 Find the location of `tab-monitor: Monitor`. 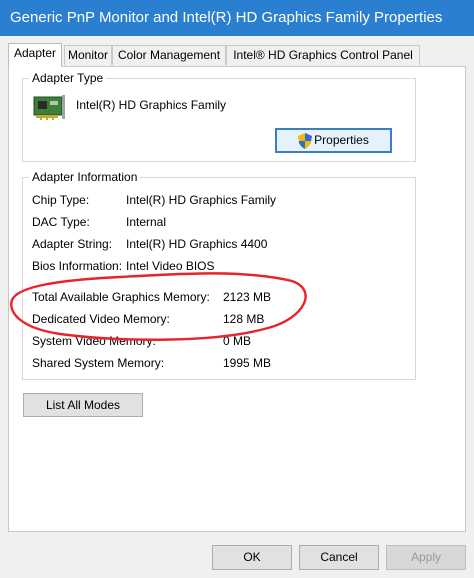

tab-monitor: Monitor is located at coordinates (88, 55).